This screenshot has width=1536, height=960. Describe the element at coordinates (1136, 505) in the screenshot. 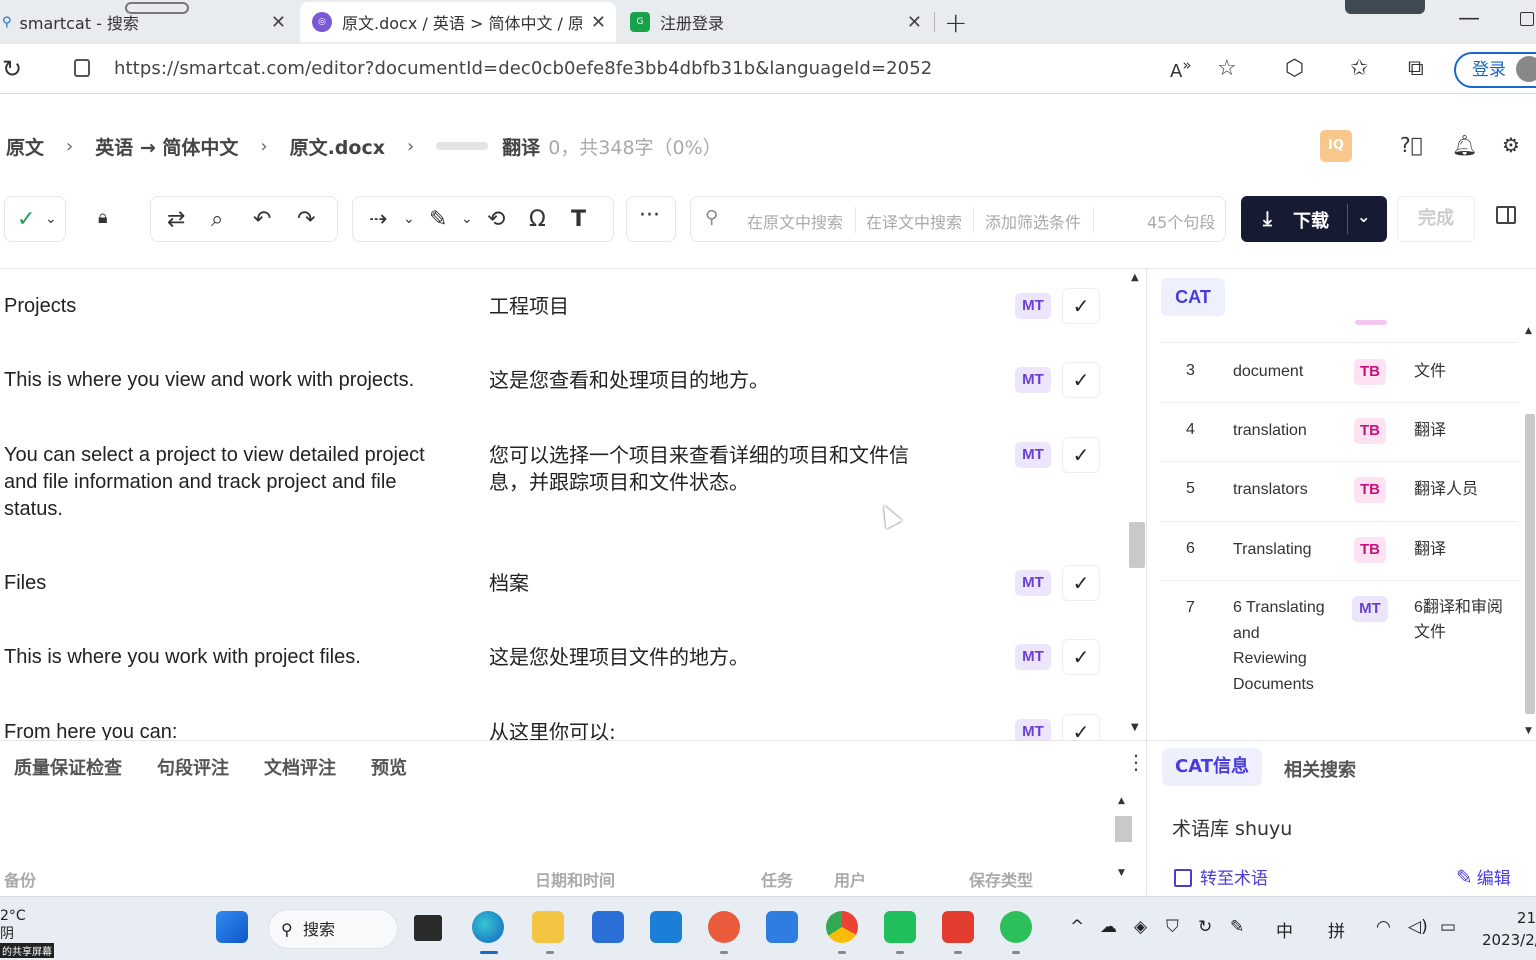

I see `segment-scrollbar: ▲ ▼` at that location.